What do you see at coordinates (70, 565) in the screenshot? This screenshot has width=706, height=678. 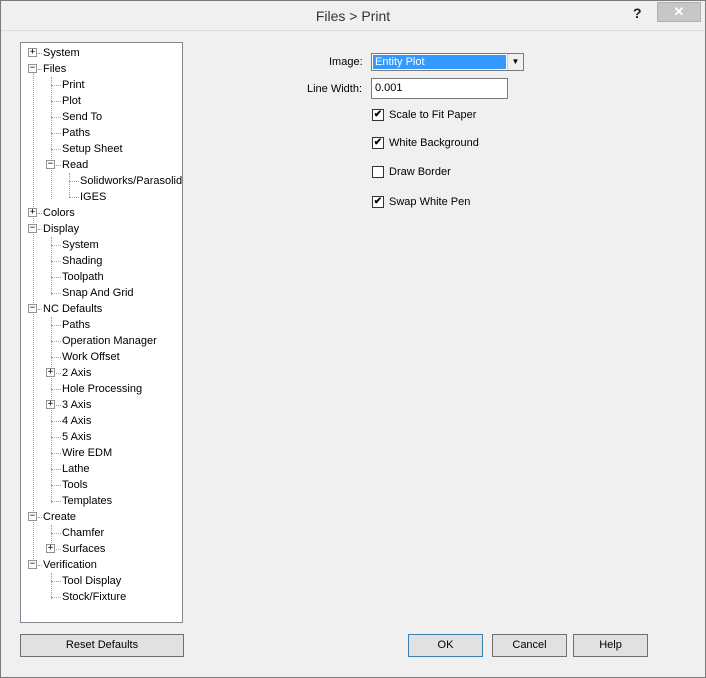 I see `tree-item-label: Verification` at bounding box center [70, 565].